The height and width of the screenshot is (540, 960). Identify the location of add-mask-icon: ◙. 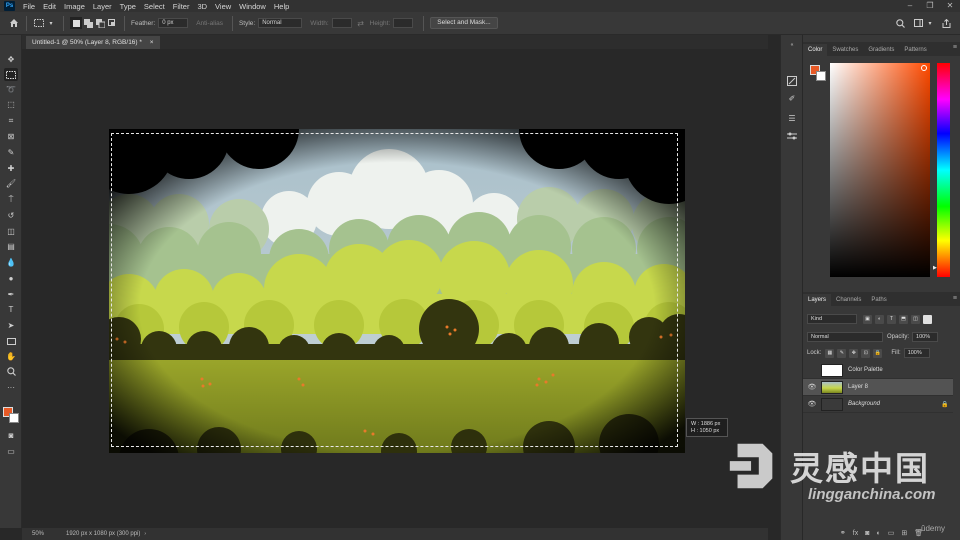
(867, 533).